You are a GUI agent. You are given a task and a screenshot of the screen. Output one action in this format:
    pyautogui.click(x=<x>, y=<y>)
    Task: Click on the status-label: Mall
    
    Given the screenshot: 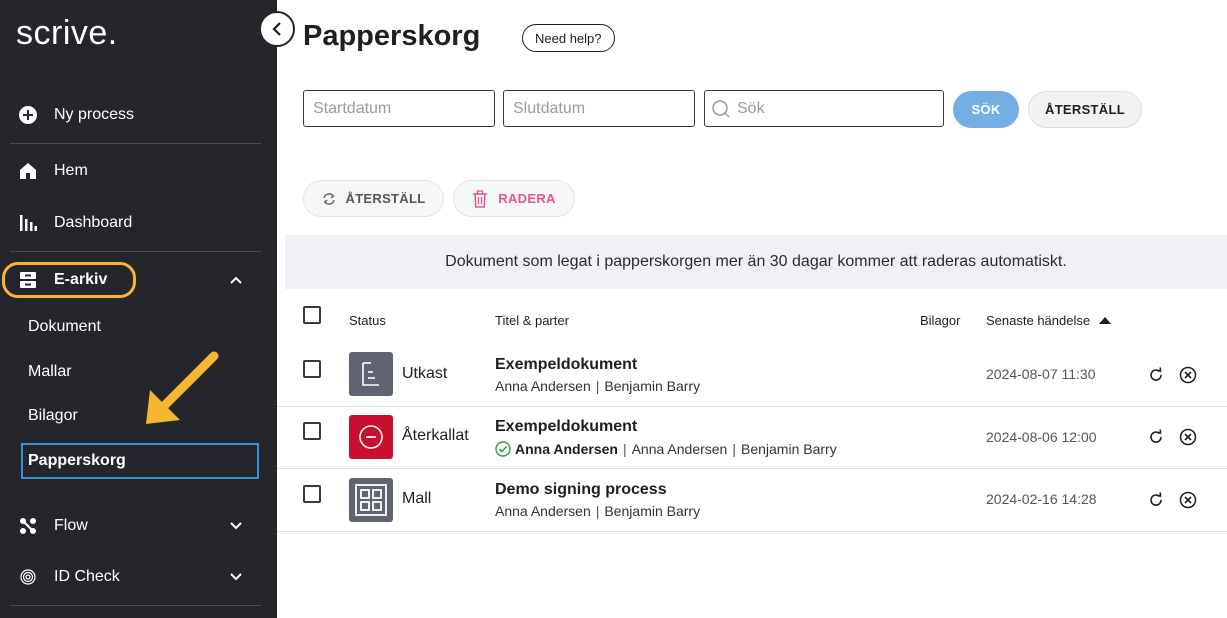 What is the action you would take?
    pyautogui.click(x=417, y=498)
    